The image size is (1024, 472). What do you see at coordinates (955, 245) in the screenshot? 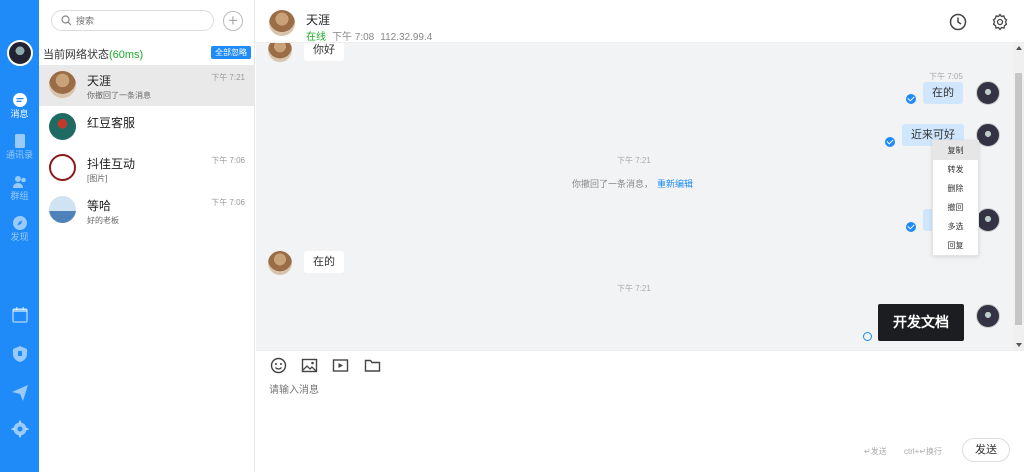
I see `menu-item-reply: 回复` at bounding box center [955, 245].